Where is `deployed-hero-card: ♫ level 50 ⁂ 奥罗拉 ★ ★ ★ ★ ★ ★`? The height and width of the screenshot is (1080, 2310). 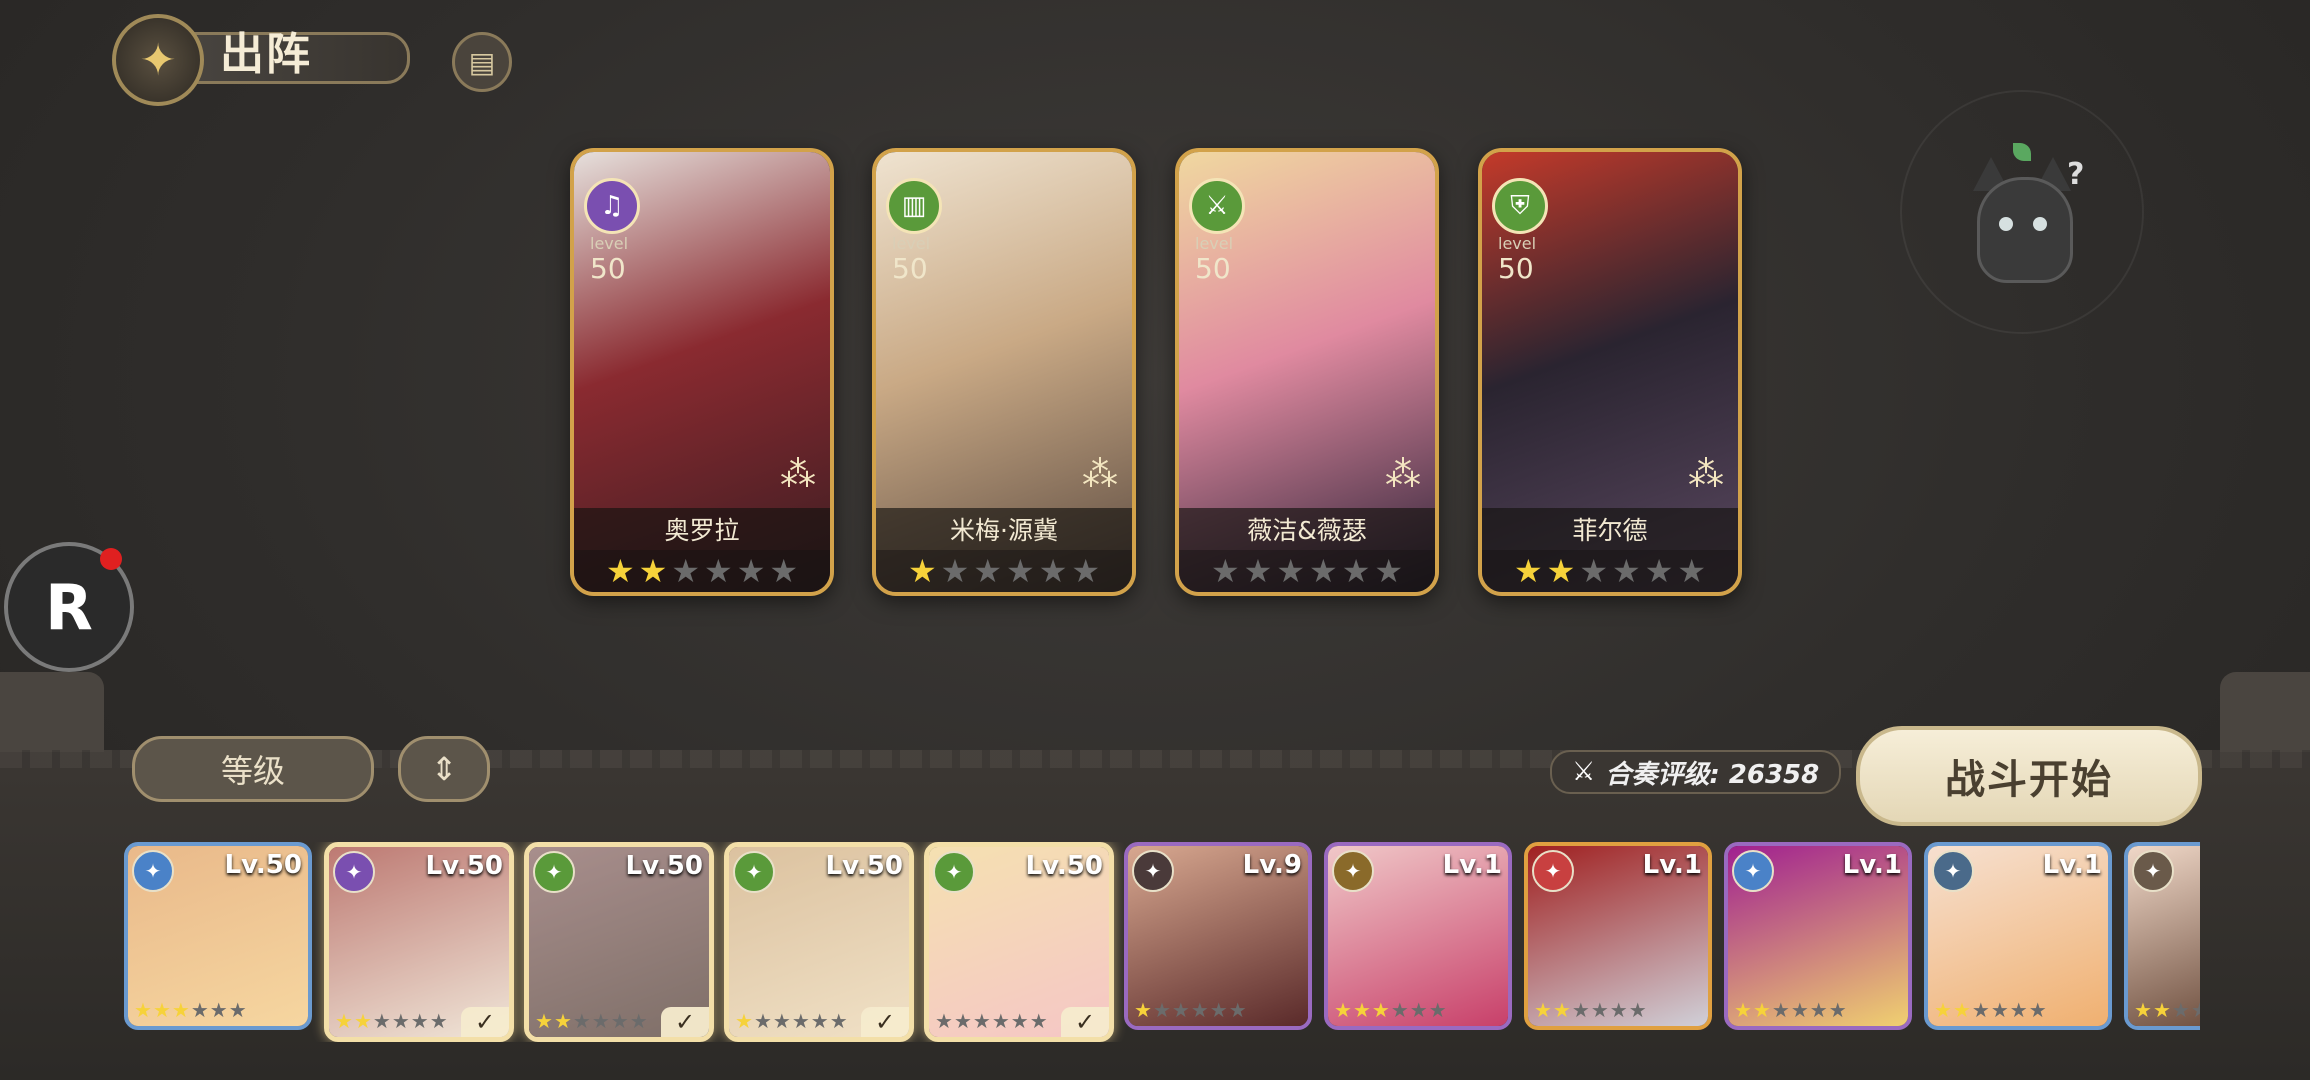 deployed-hero-card: ♫ level 50 ⁂ 奥罗拉 ★ ★ ★ ★ ★ ★ is located at coordinates (702, 372).